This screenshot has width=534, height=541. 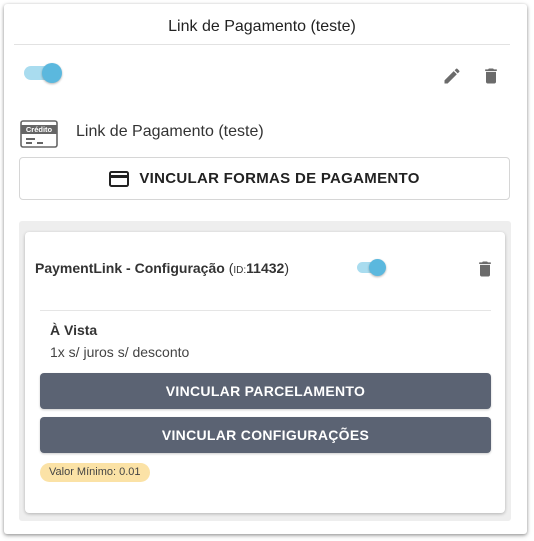 What do you see at coordinates (265, 391) in the screenshot?
I see `link-installments-button: VINCULAR PARCELAMENTO` at bounding box center [265, 391].